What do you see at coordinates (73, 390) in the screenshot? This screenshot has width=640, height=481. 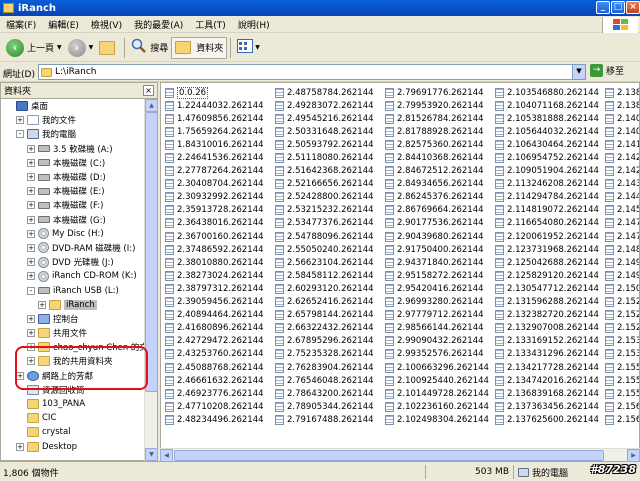 I see `tree-item: 資源回收筒` at bounding box center [73, 390].